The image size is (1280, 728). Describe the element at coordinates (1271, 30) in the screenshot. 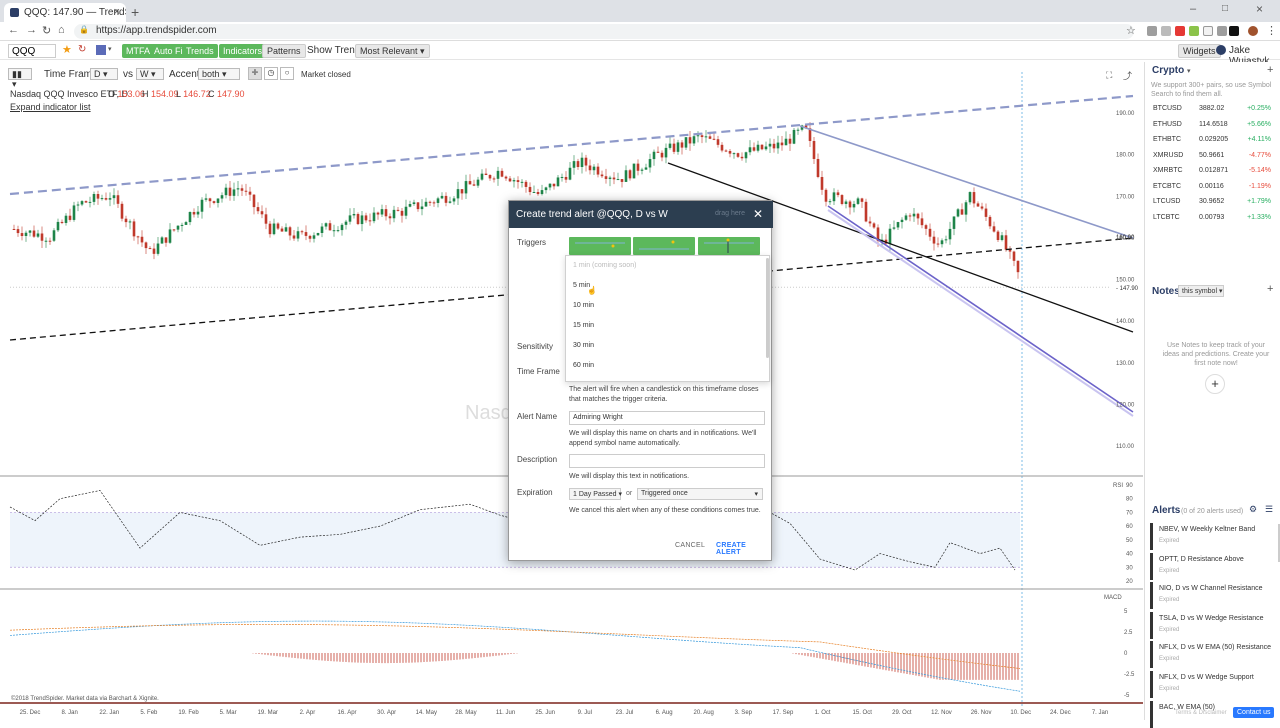

I see `browser-menu-icon: ⋮` at that location.